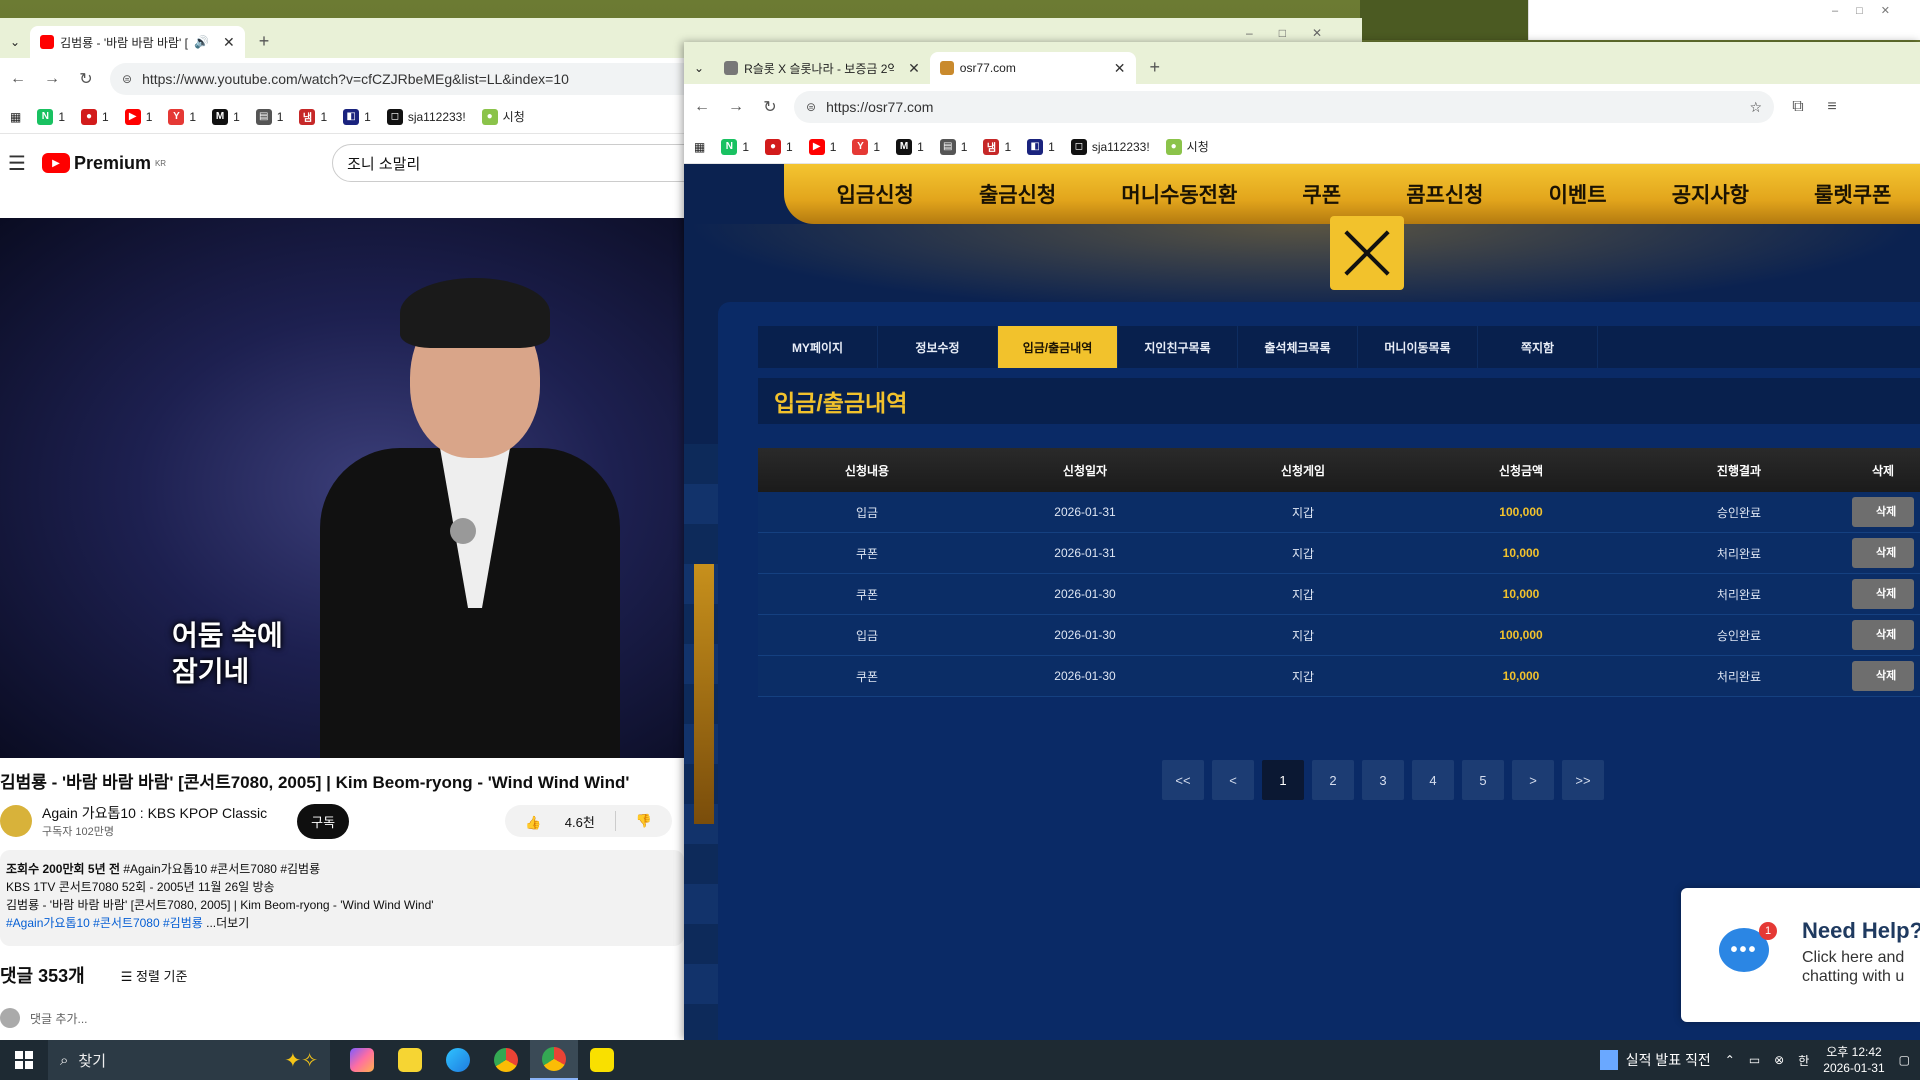 This screenshot has width=1920, height=1080. What do you see at coordinates (1183, 780) in the screenshot?
I see `page-button: <<` at bounding box center [1183, 780].